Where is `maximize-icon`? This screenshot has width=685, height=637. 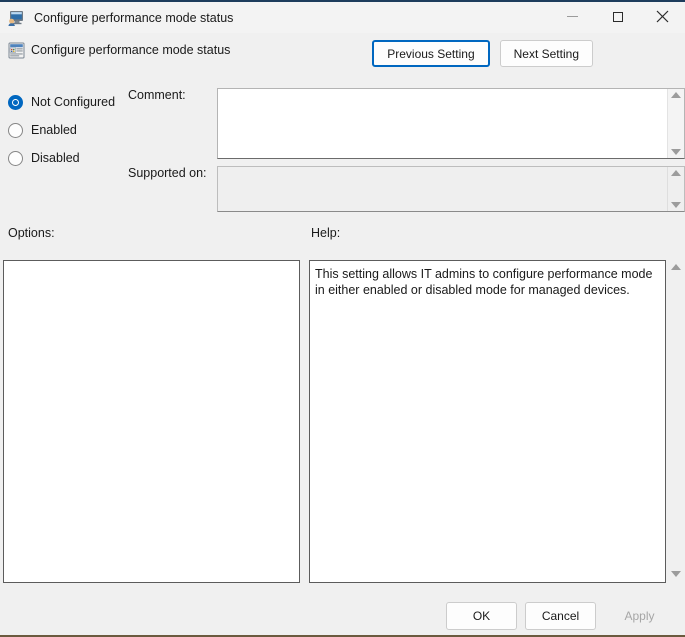
maximize-icon is located at coordinates (617, 16).